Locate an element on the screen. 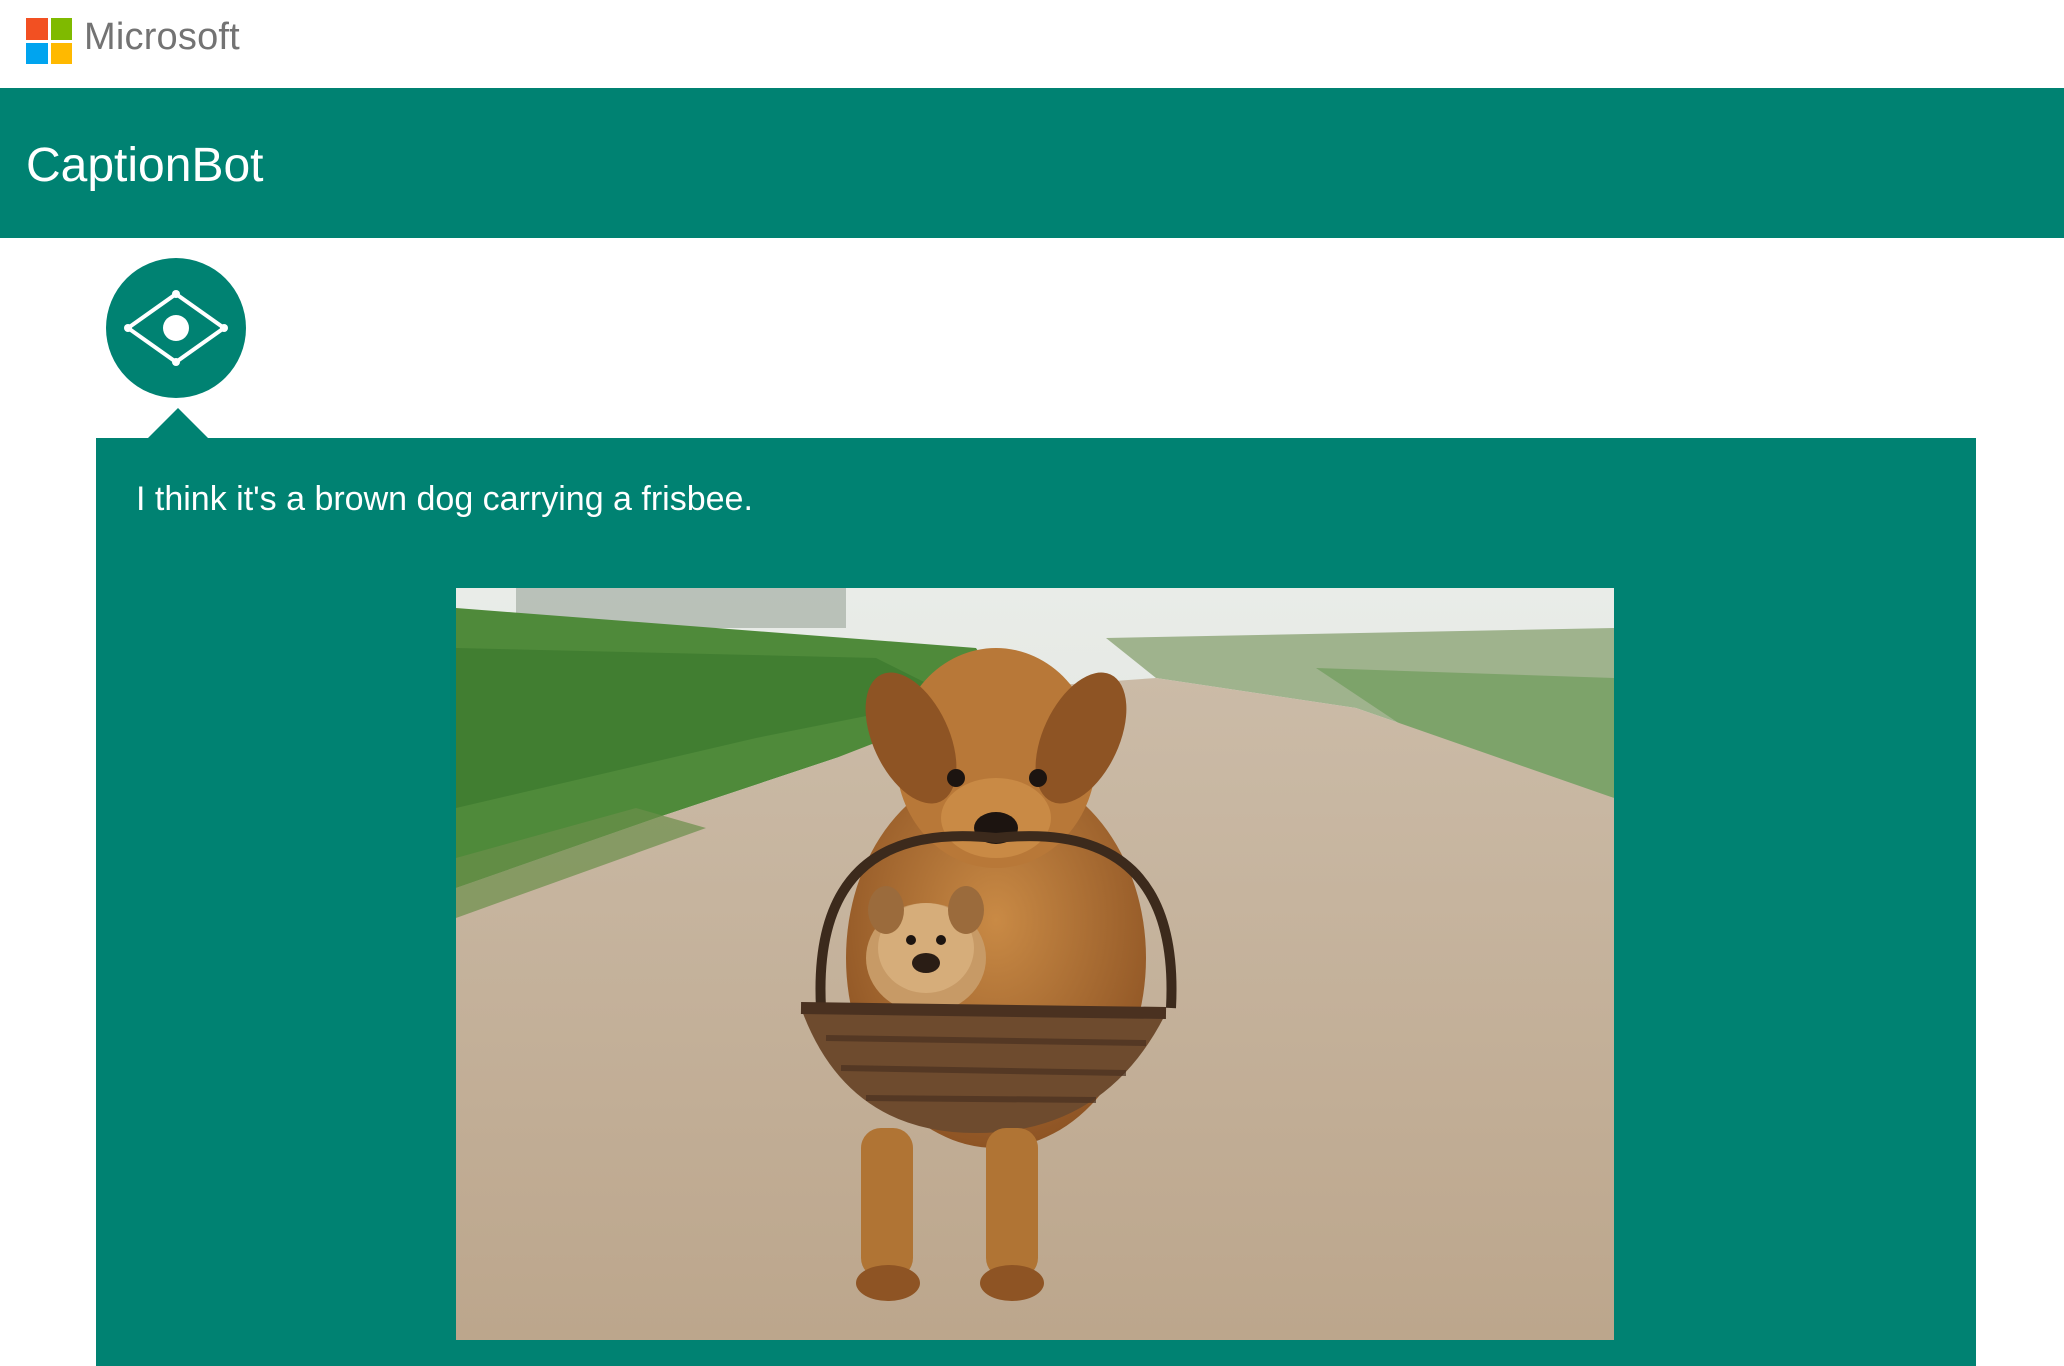  bubble-tail is located at coordinates (178, 423).